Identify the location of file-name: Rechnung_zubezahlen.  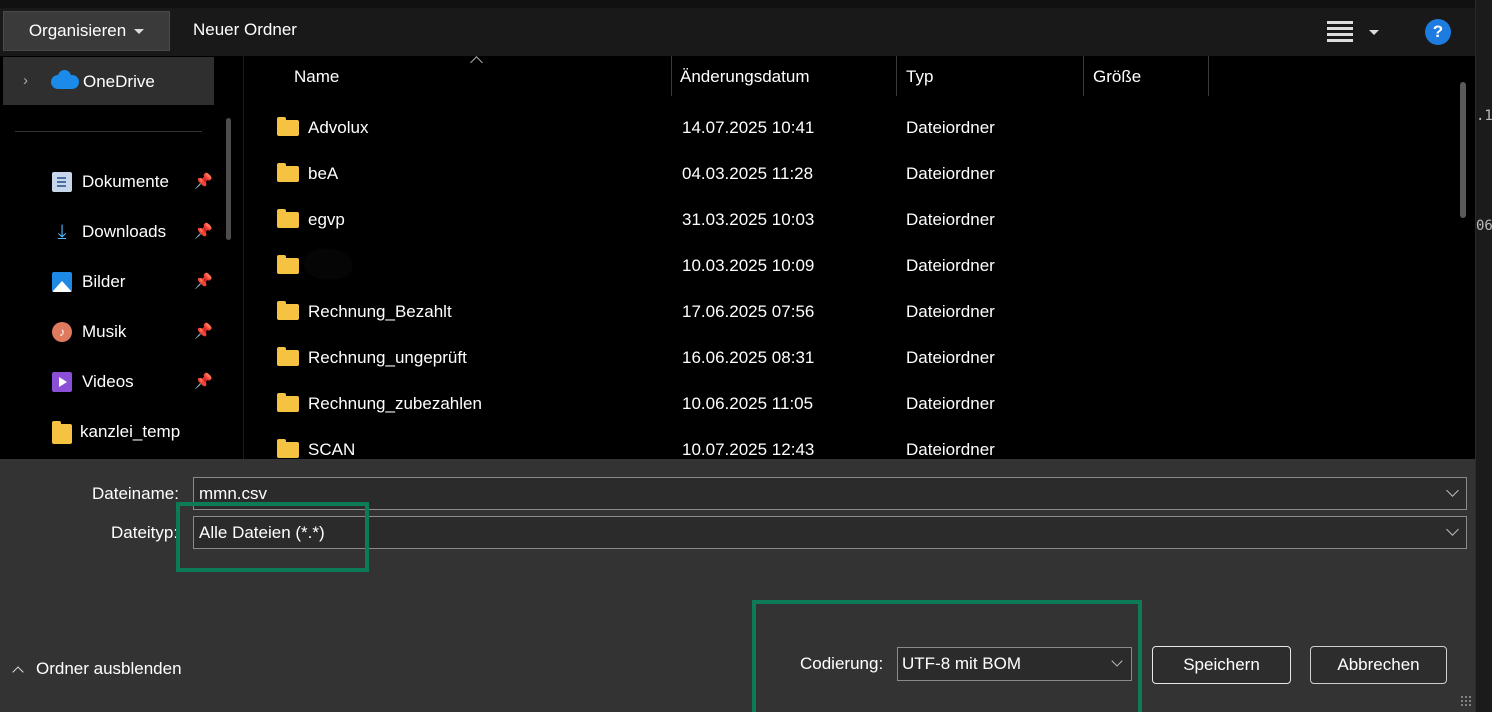
(395, 403).